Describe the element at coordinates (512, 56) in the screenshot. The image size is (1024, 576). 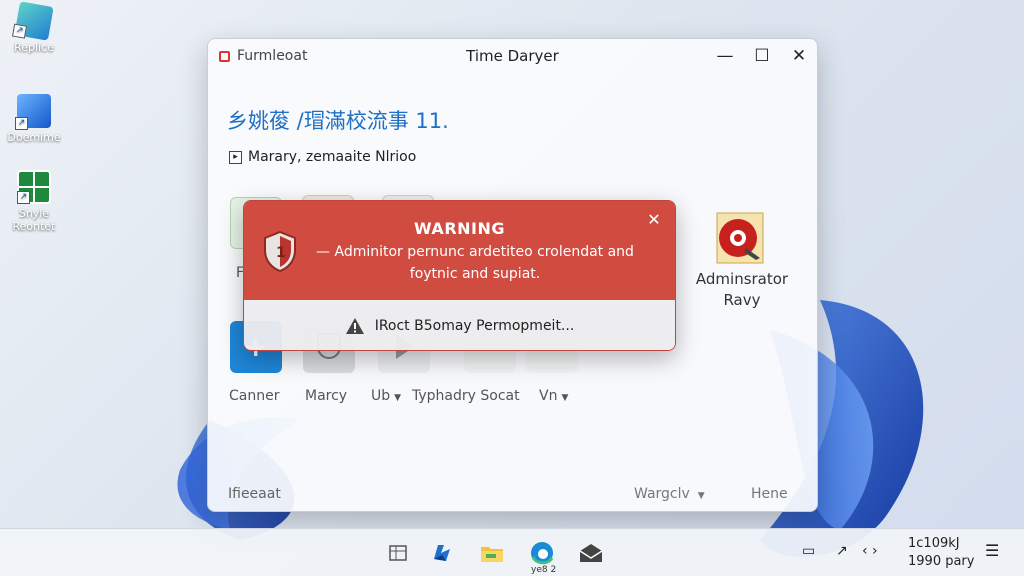
I see `title-bar: Furmleoat Time Daryer — ☐ ✕` at that location.